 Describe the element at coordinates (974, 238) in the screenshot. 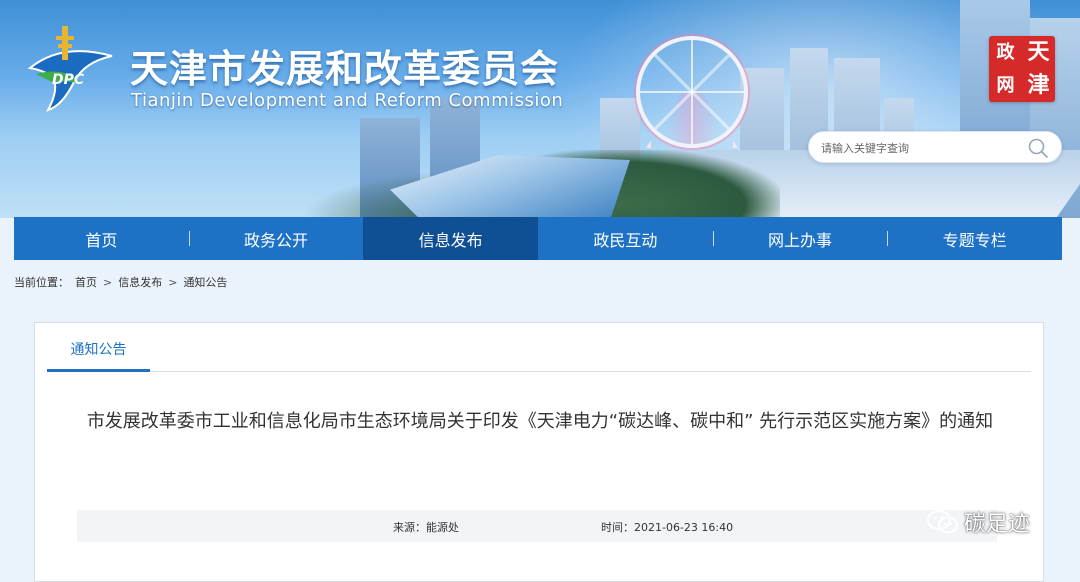

I see `nav-special-topics: 专题专栏` at that location.